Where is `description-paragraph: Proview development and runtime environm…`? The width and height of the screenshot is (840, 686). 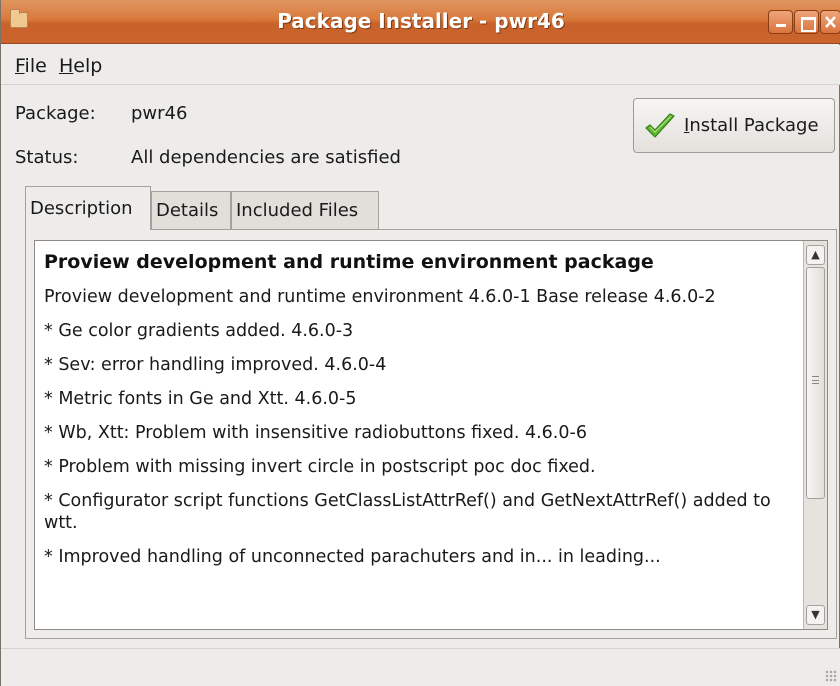
description-paragraph: Proview development and runtime environm… is located at coordinates (380, 297).